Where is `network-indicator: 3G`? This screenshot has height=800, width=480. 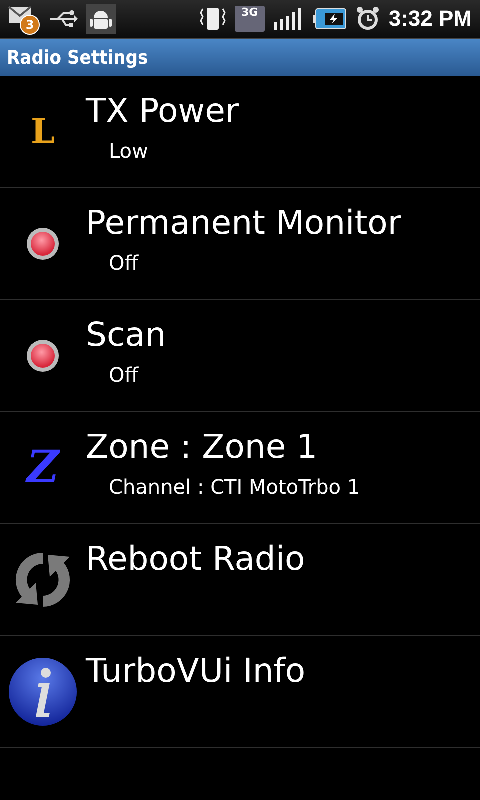
network-indicator: 3G is located at coordinates (249, 19).